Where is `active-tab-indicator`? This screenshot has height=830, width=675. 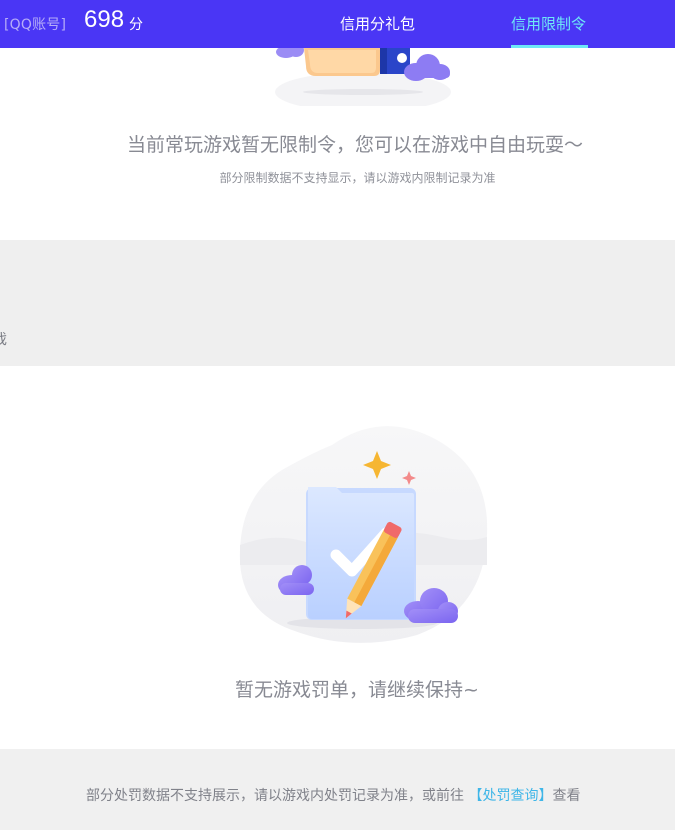 active-tab-indicator is located at coordinates (549, 46).